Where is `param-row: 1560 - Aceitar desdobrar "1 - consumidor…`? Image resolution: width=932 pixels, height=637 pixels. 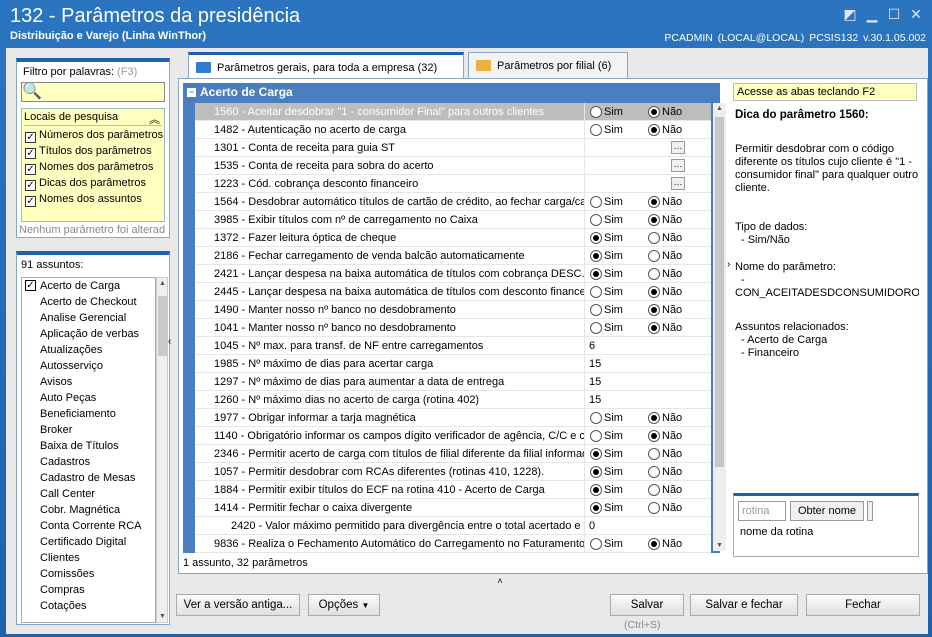
param-row: 1560 - Aceitar desdobrar "1 - consumidor… is located at coordinates (453, 112).